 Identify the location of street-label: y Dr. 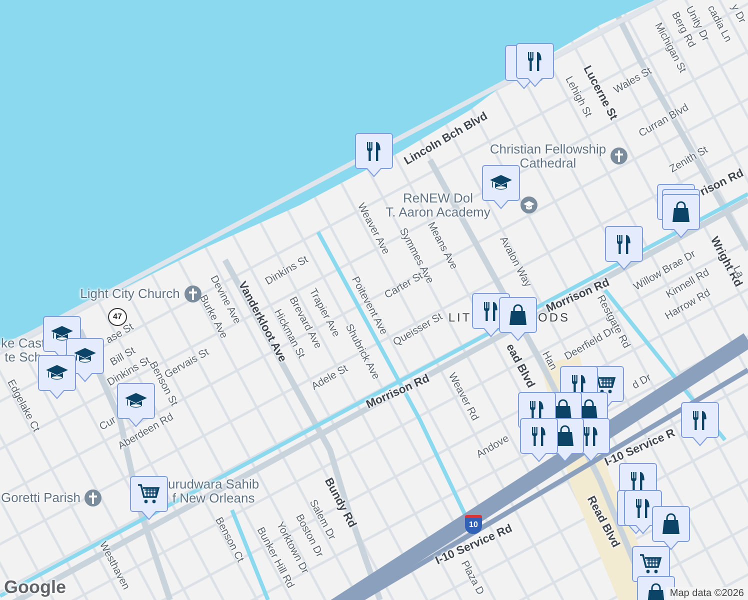
(738, 14).